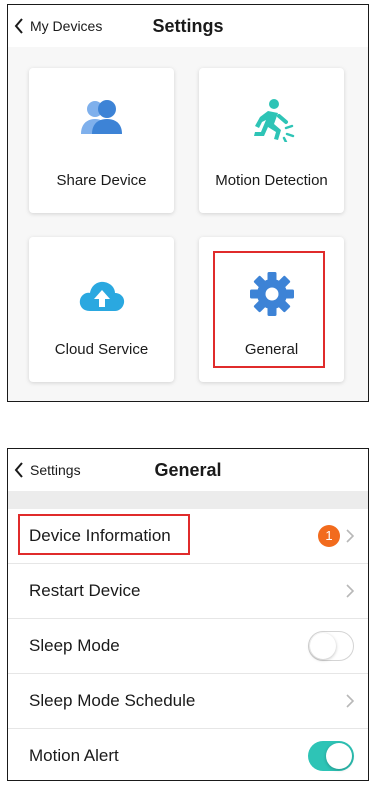  What do you see at coordinates (101, 180) in the screenshot?
I see `tile-label: Share Device` at bounding box center [101, 180].